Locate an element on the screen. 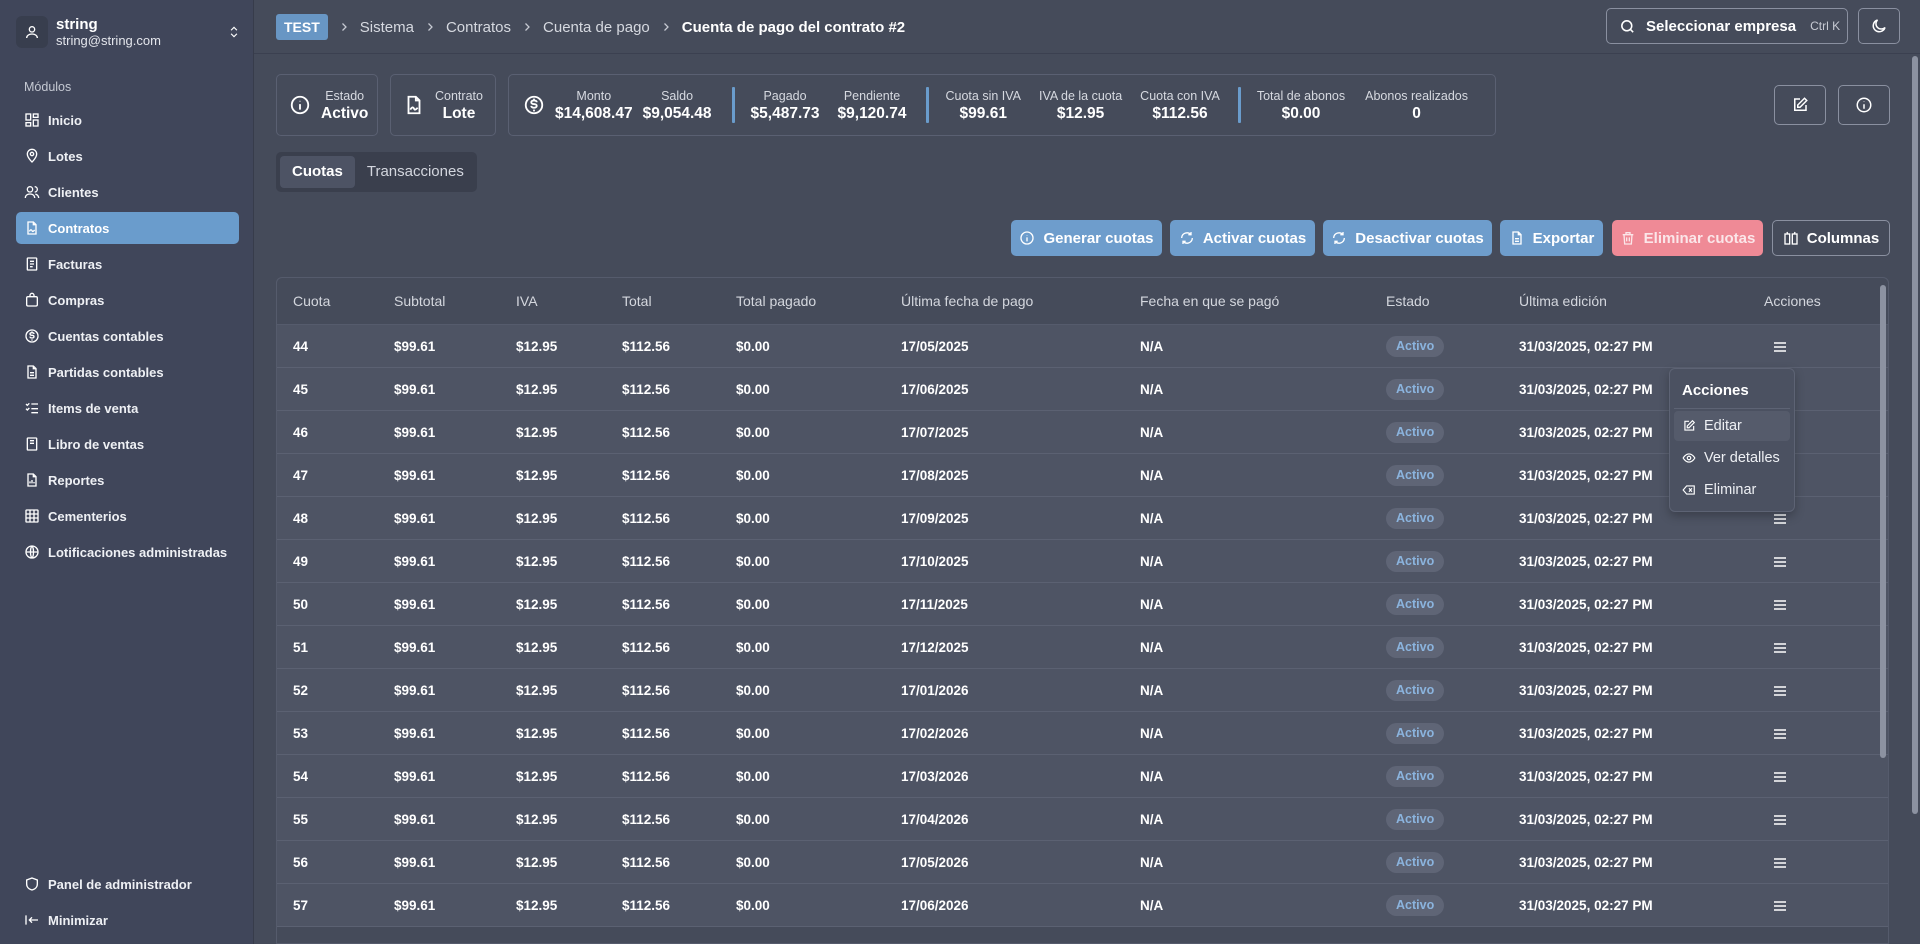  column-header: Subtotal is located at coordinates (419, 301).